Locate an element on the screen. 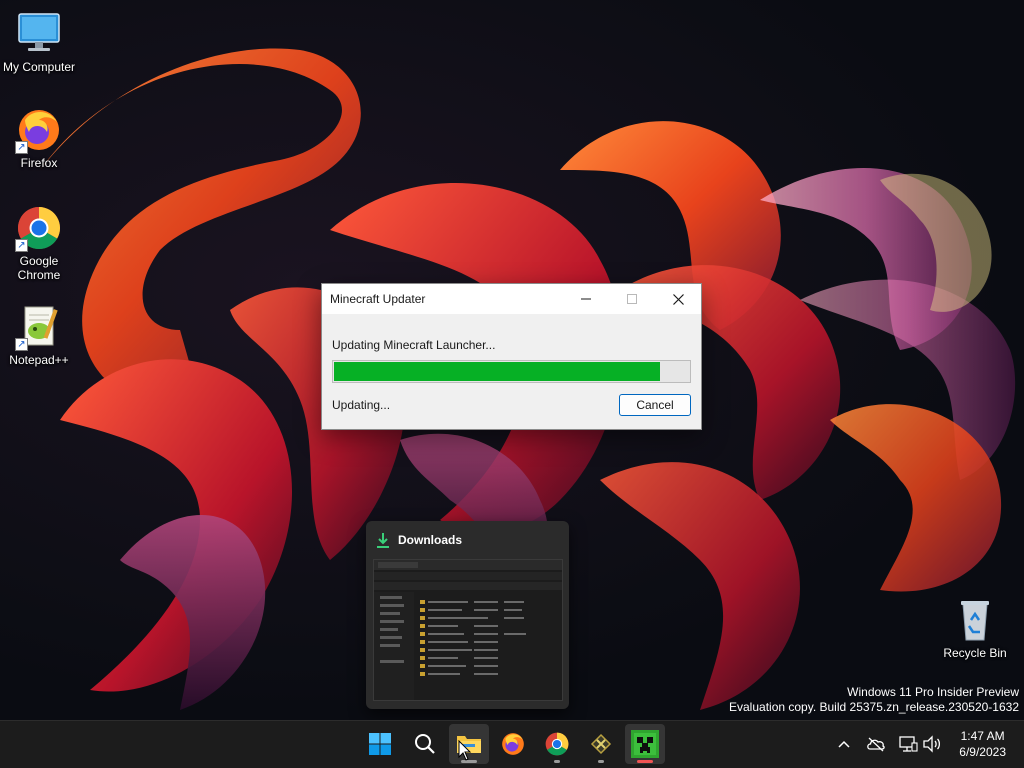  desktop-icon-label: Firefox is located at coordinates (39, 163).